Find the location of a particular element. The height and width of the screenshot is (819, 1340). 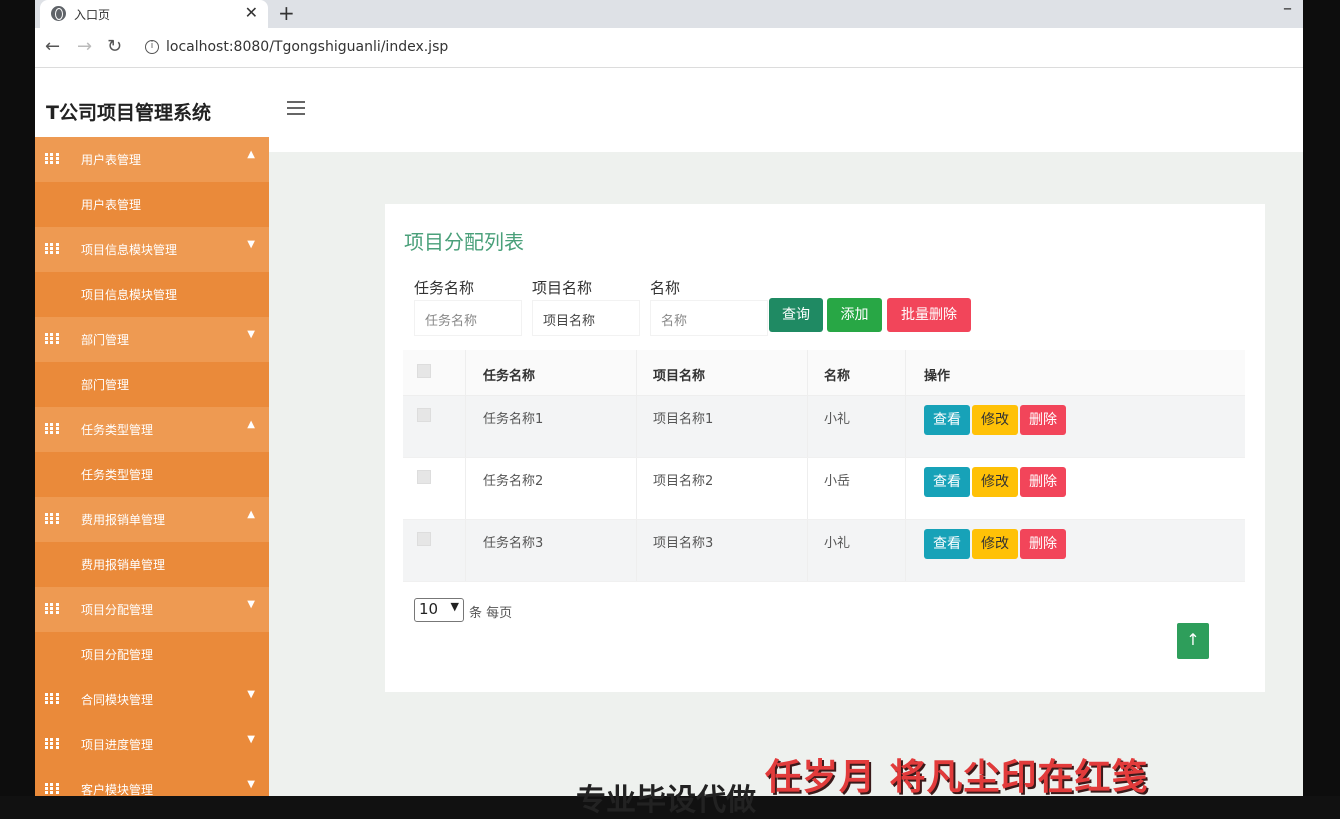

column-header: 操作 is located at coordinates (937, 376).